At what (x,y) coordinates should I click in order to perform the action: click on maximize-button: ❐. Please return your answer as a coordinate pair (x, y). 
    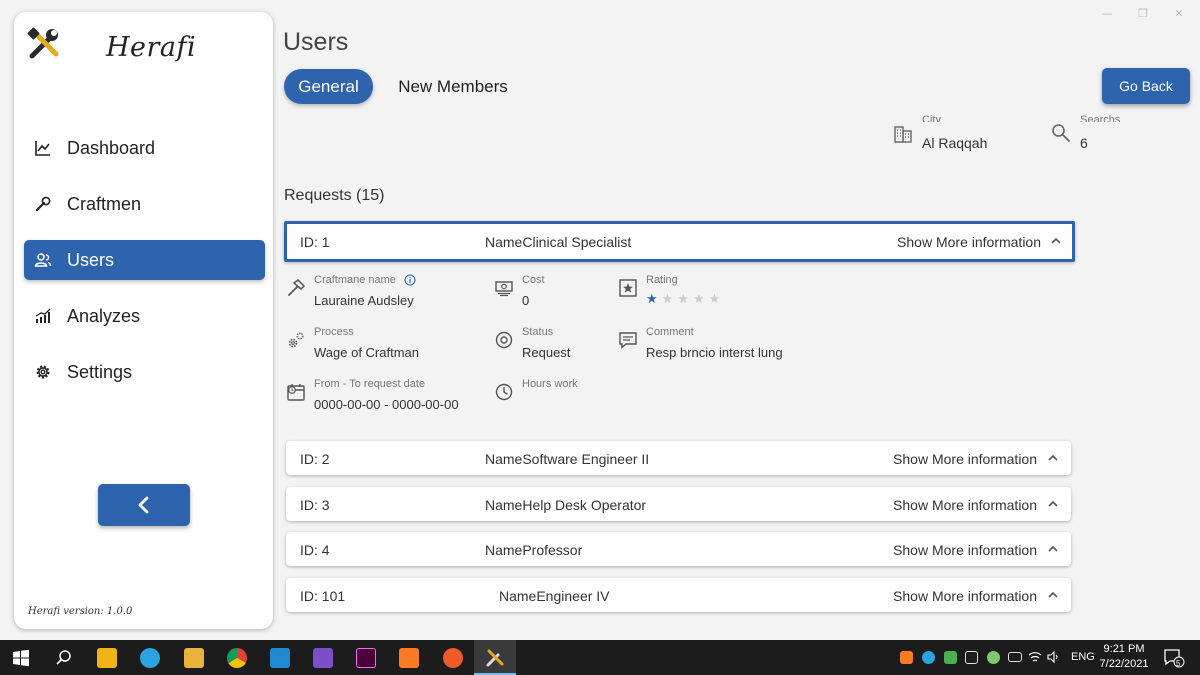
    Looking at the image, I should click on (1143, 14).